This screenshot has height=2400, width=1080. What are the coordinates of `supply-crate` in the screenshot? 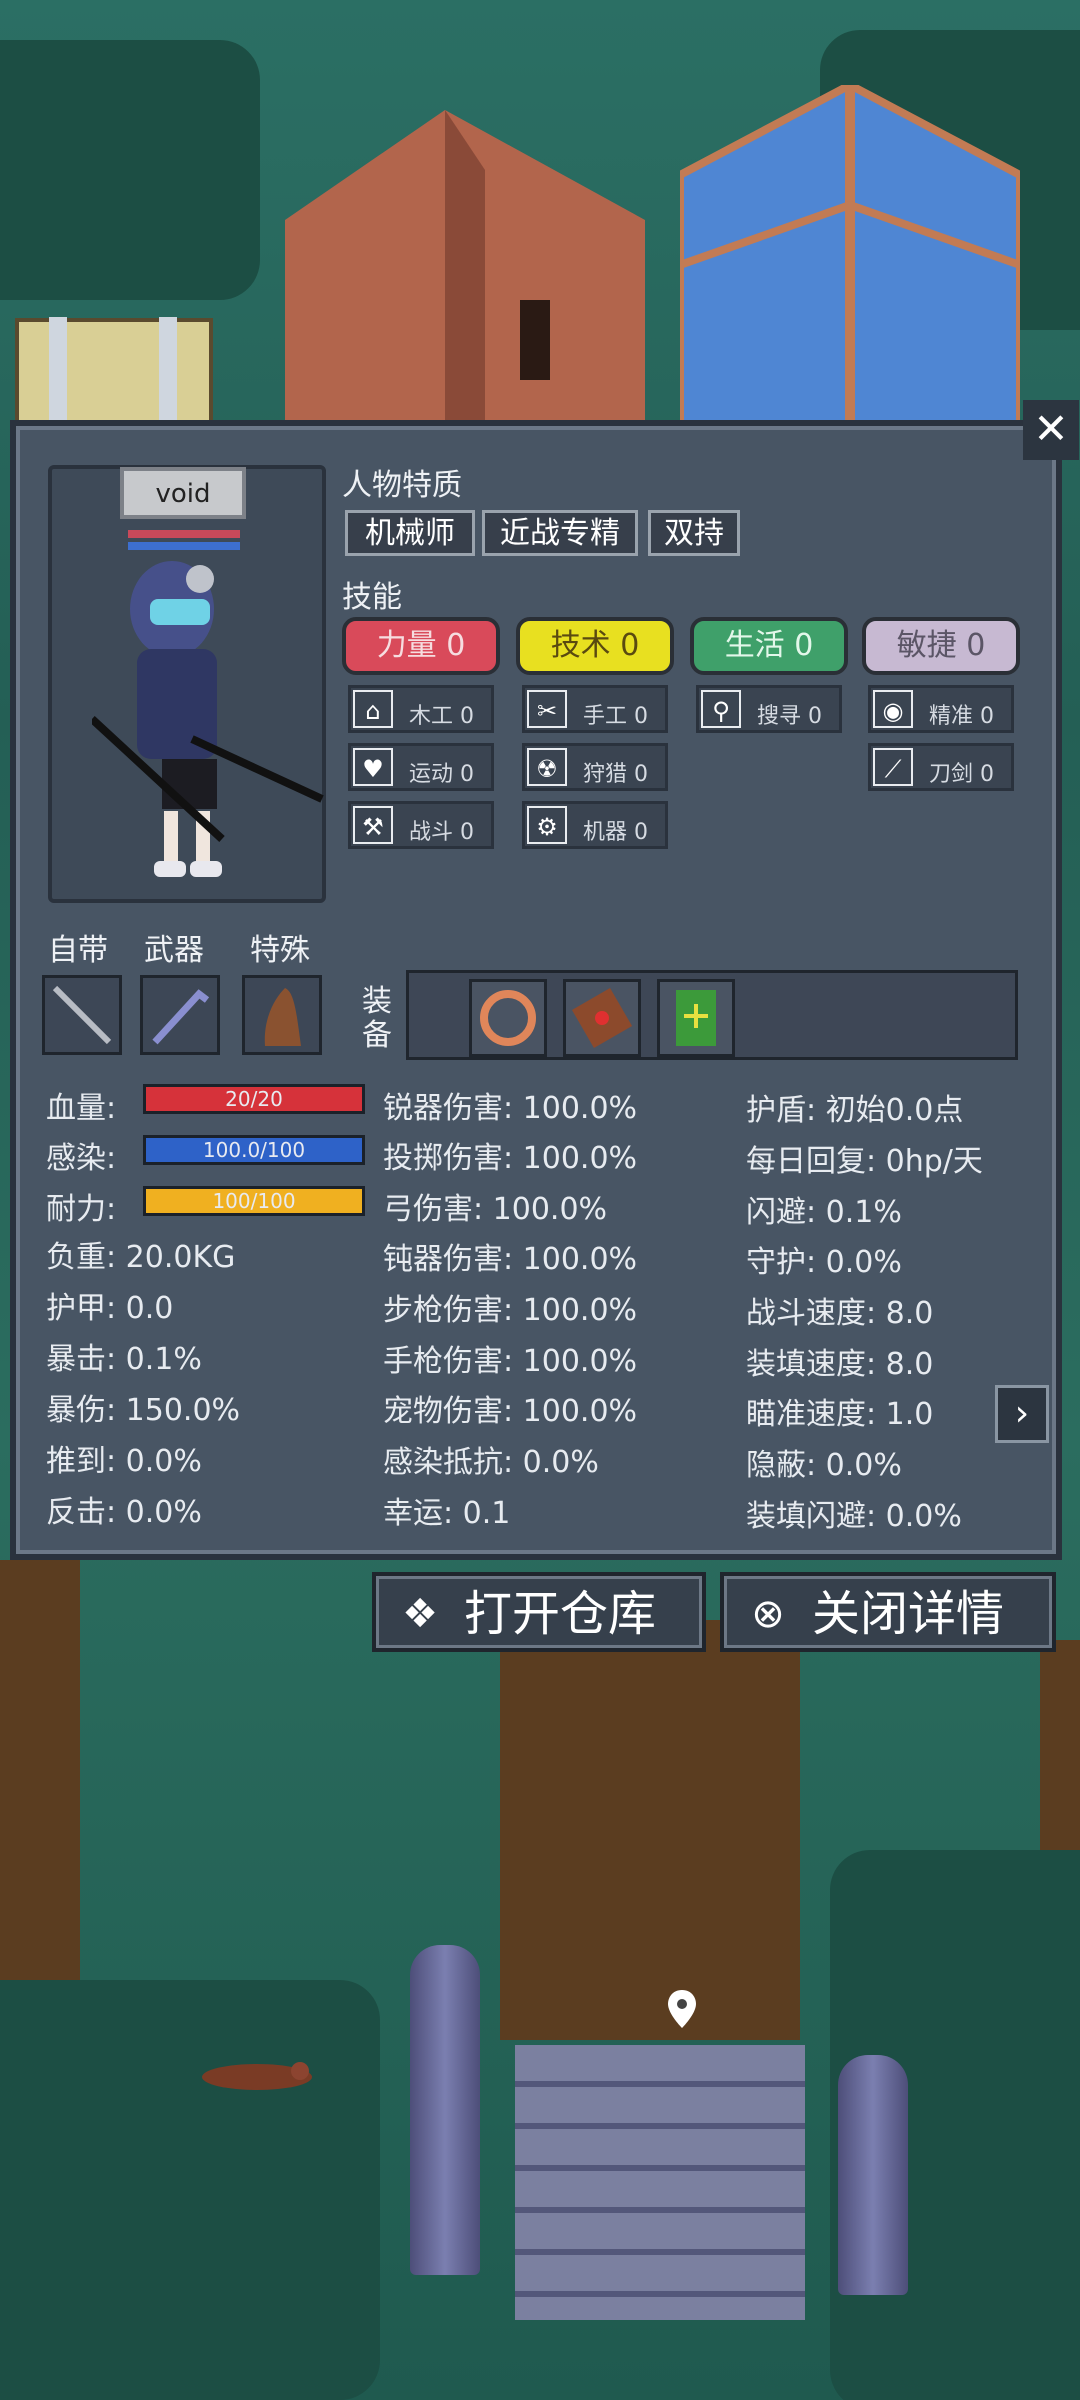 It's located at (114, 377).